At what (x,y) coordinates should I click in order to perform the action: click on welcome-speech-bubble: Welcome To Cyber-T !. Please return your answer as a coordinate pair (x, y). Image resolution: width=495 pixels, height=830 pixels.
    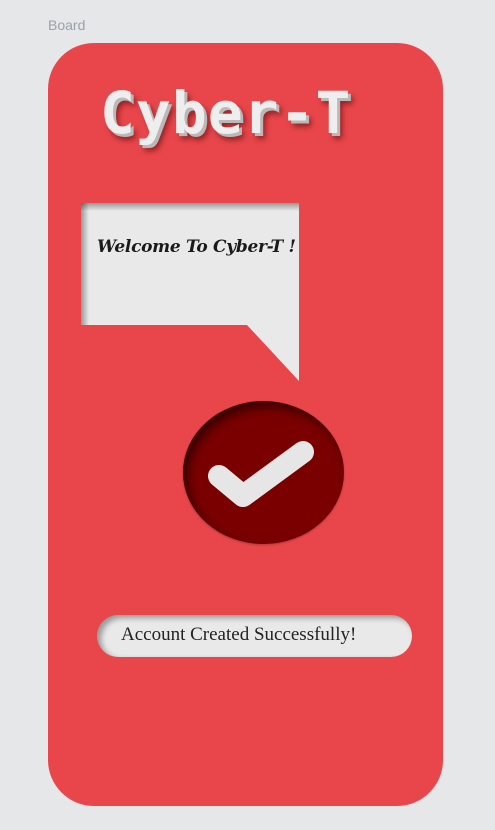
    Looking at the image, I should click on (190, 292).